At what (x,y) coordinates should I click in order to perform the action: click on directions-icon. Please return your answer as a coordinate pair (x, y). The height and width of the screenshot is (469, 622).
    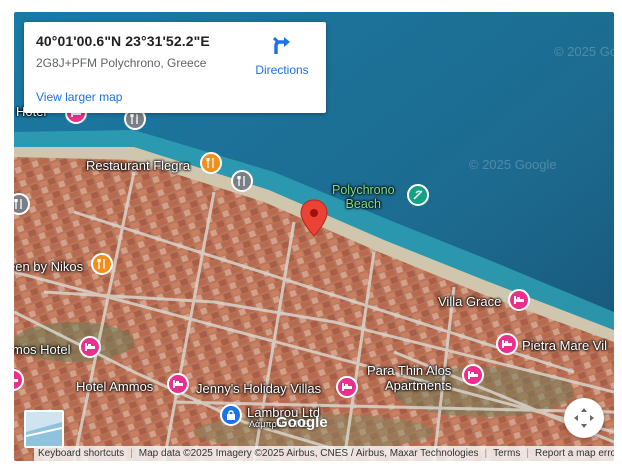
    Looking at the image, I should click on (281, 45).